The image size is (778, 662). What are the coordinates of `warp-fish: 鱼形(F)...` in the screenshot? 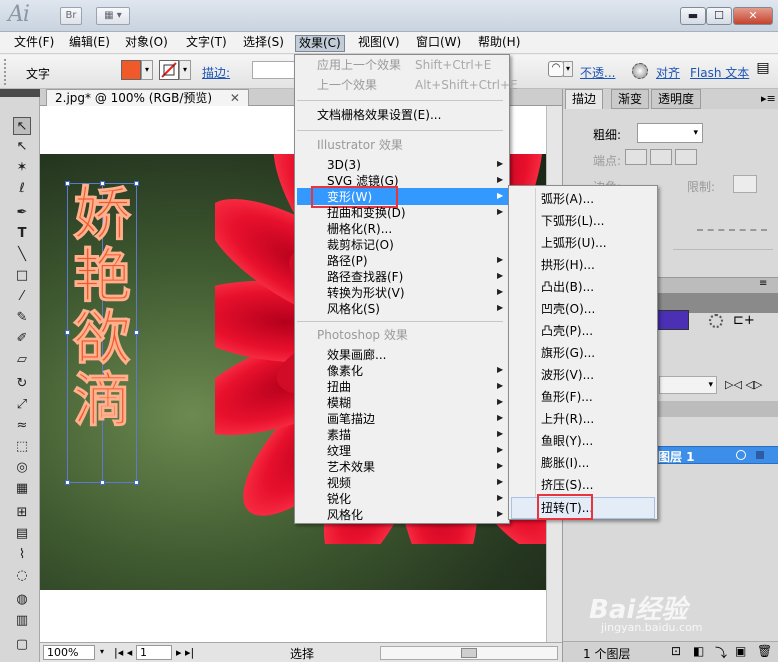 It's located at (567, 397).